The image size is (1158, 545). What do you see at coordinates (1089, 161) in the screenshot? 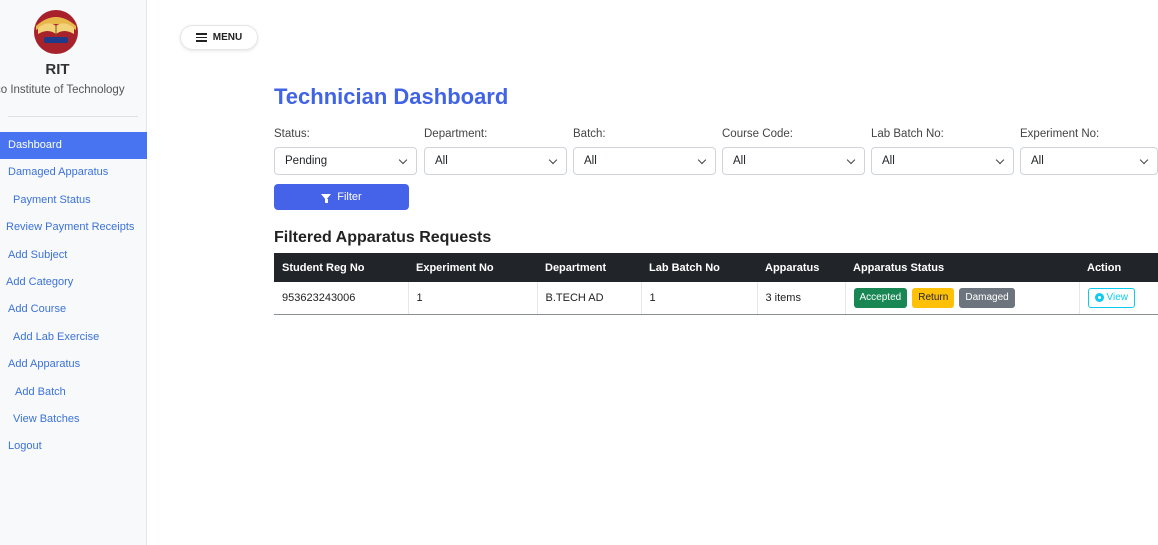
I see `experiment-no-select: All` at bounding box center [1089, 161].